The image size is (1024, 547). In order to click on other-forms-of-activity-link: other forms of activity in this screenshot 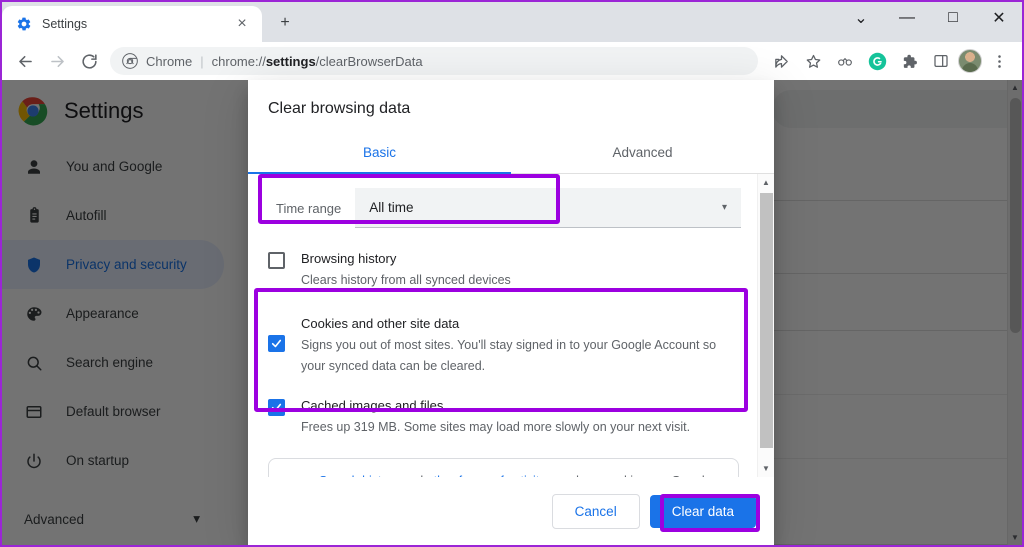, I will do `click(486, 475)`.